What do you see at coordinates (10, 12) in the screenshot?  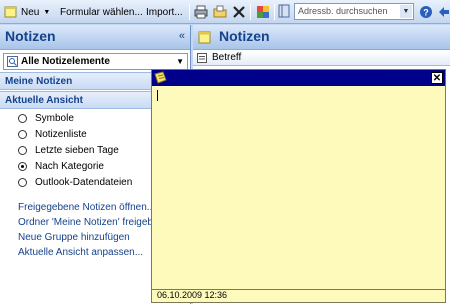 I see `new-note-icon` at bounding box center [10, 12].